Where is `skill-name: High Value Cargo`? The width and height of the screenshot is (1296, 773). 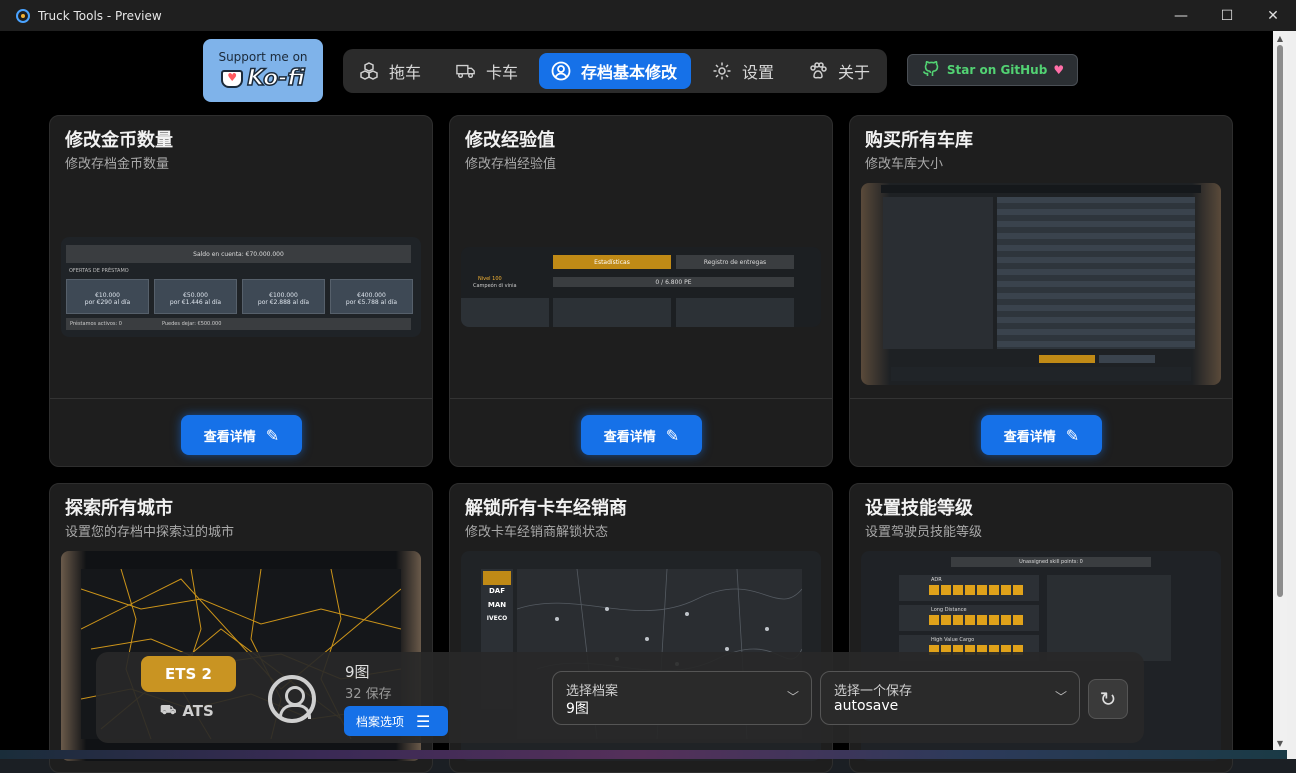
skill-name: High Value Cargo is located at coordinates (953, 640).